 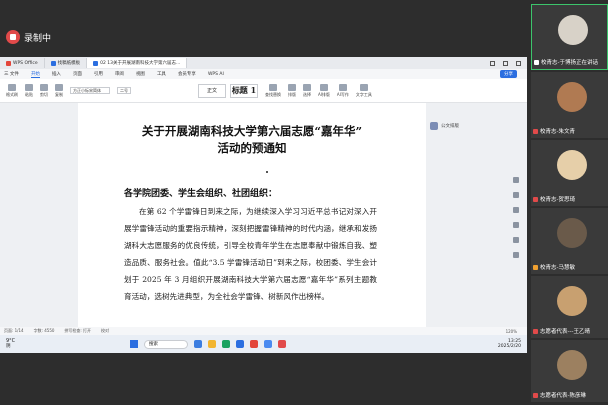 What do you see at coordinates (216, 74) in the screenshot?
I see `menu-wps-ai: WPS AI` at bounding box center [216, 74].